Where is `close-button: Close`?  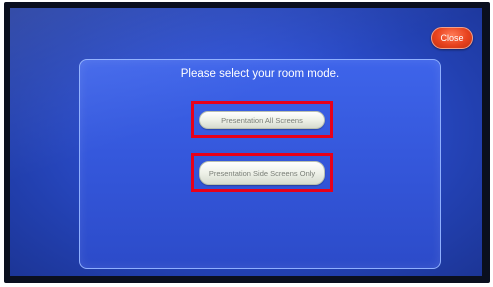 close-button: Close is located at coordinates (452, 38).